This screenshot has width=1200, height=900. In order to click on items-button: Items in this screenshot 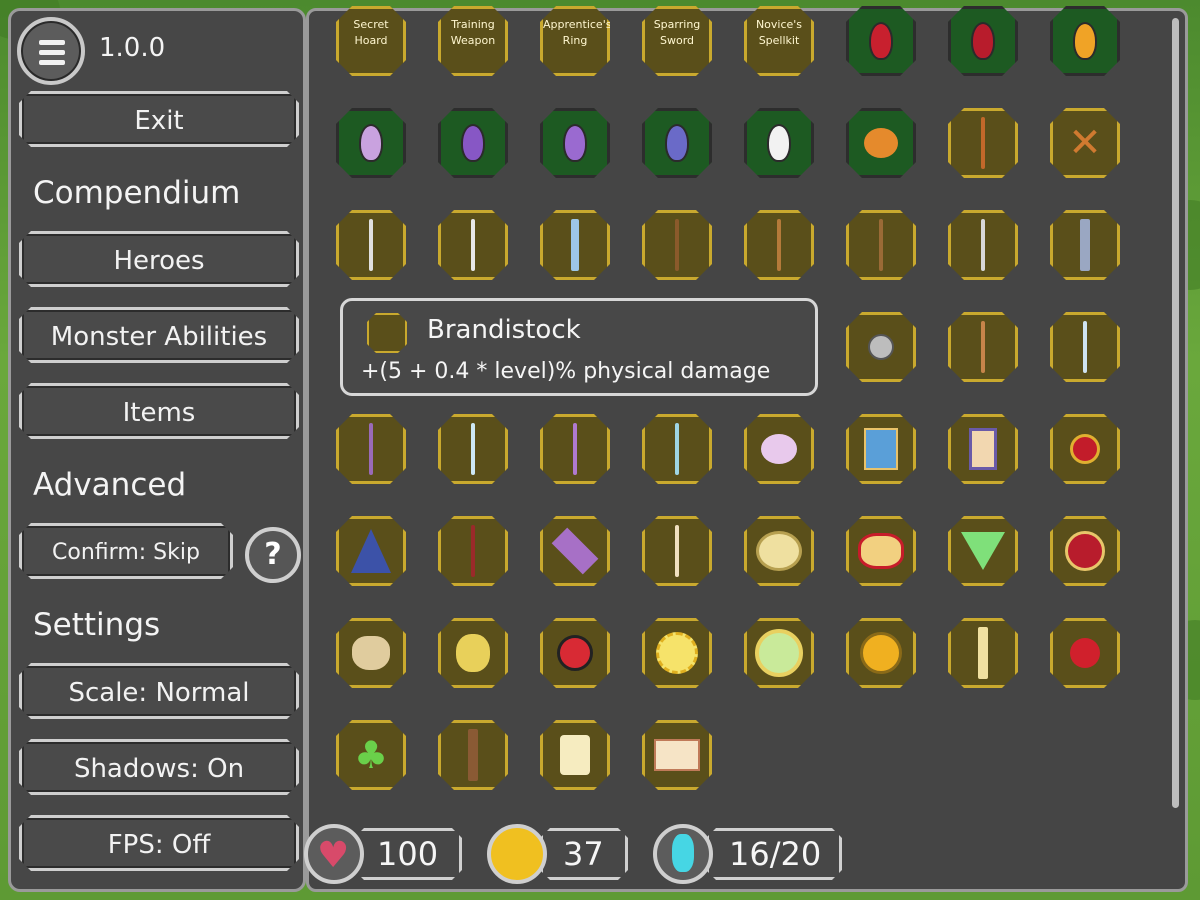, I will do `click(159, 411)`.